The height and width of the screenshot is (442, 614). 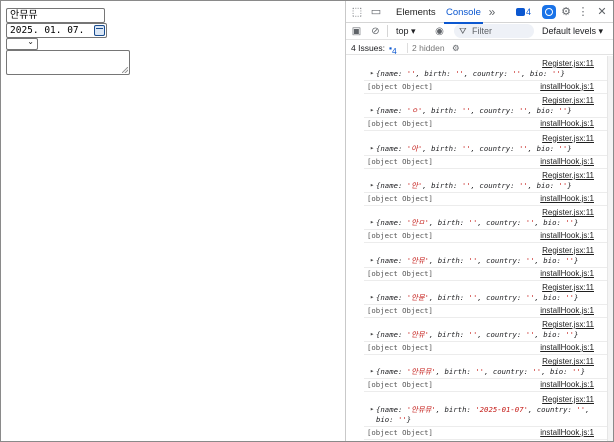 I want to click on close-icon: ✕, so click(x=602, y=12).